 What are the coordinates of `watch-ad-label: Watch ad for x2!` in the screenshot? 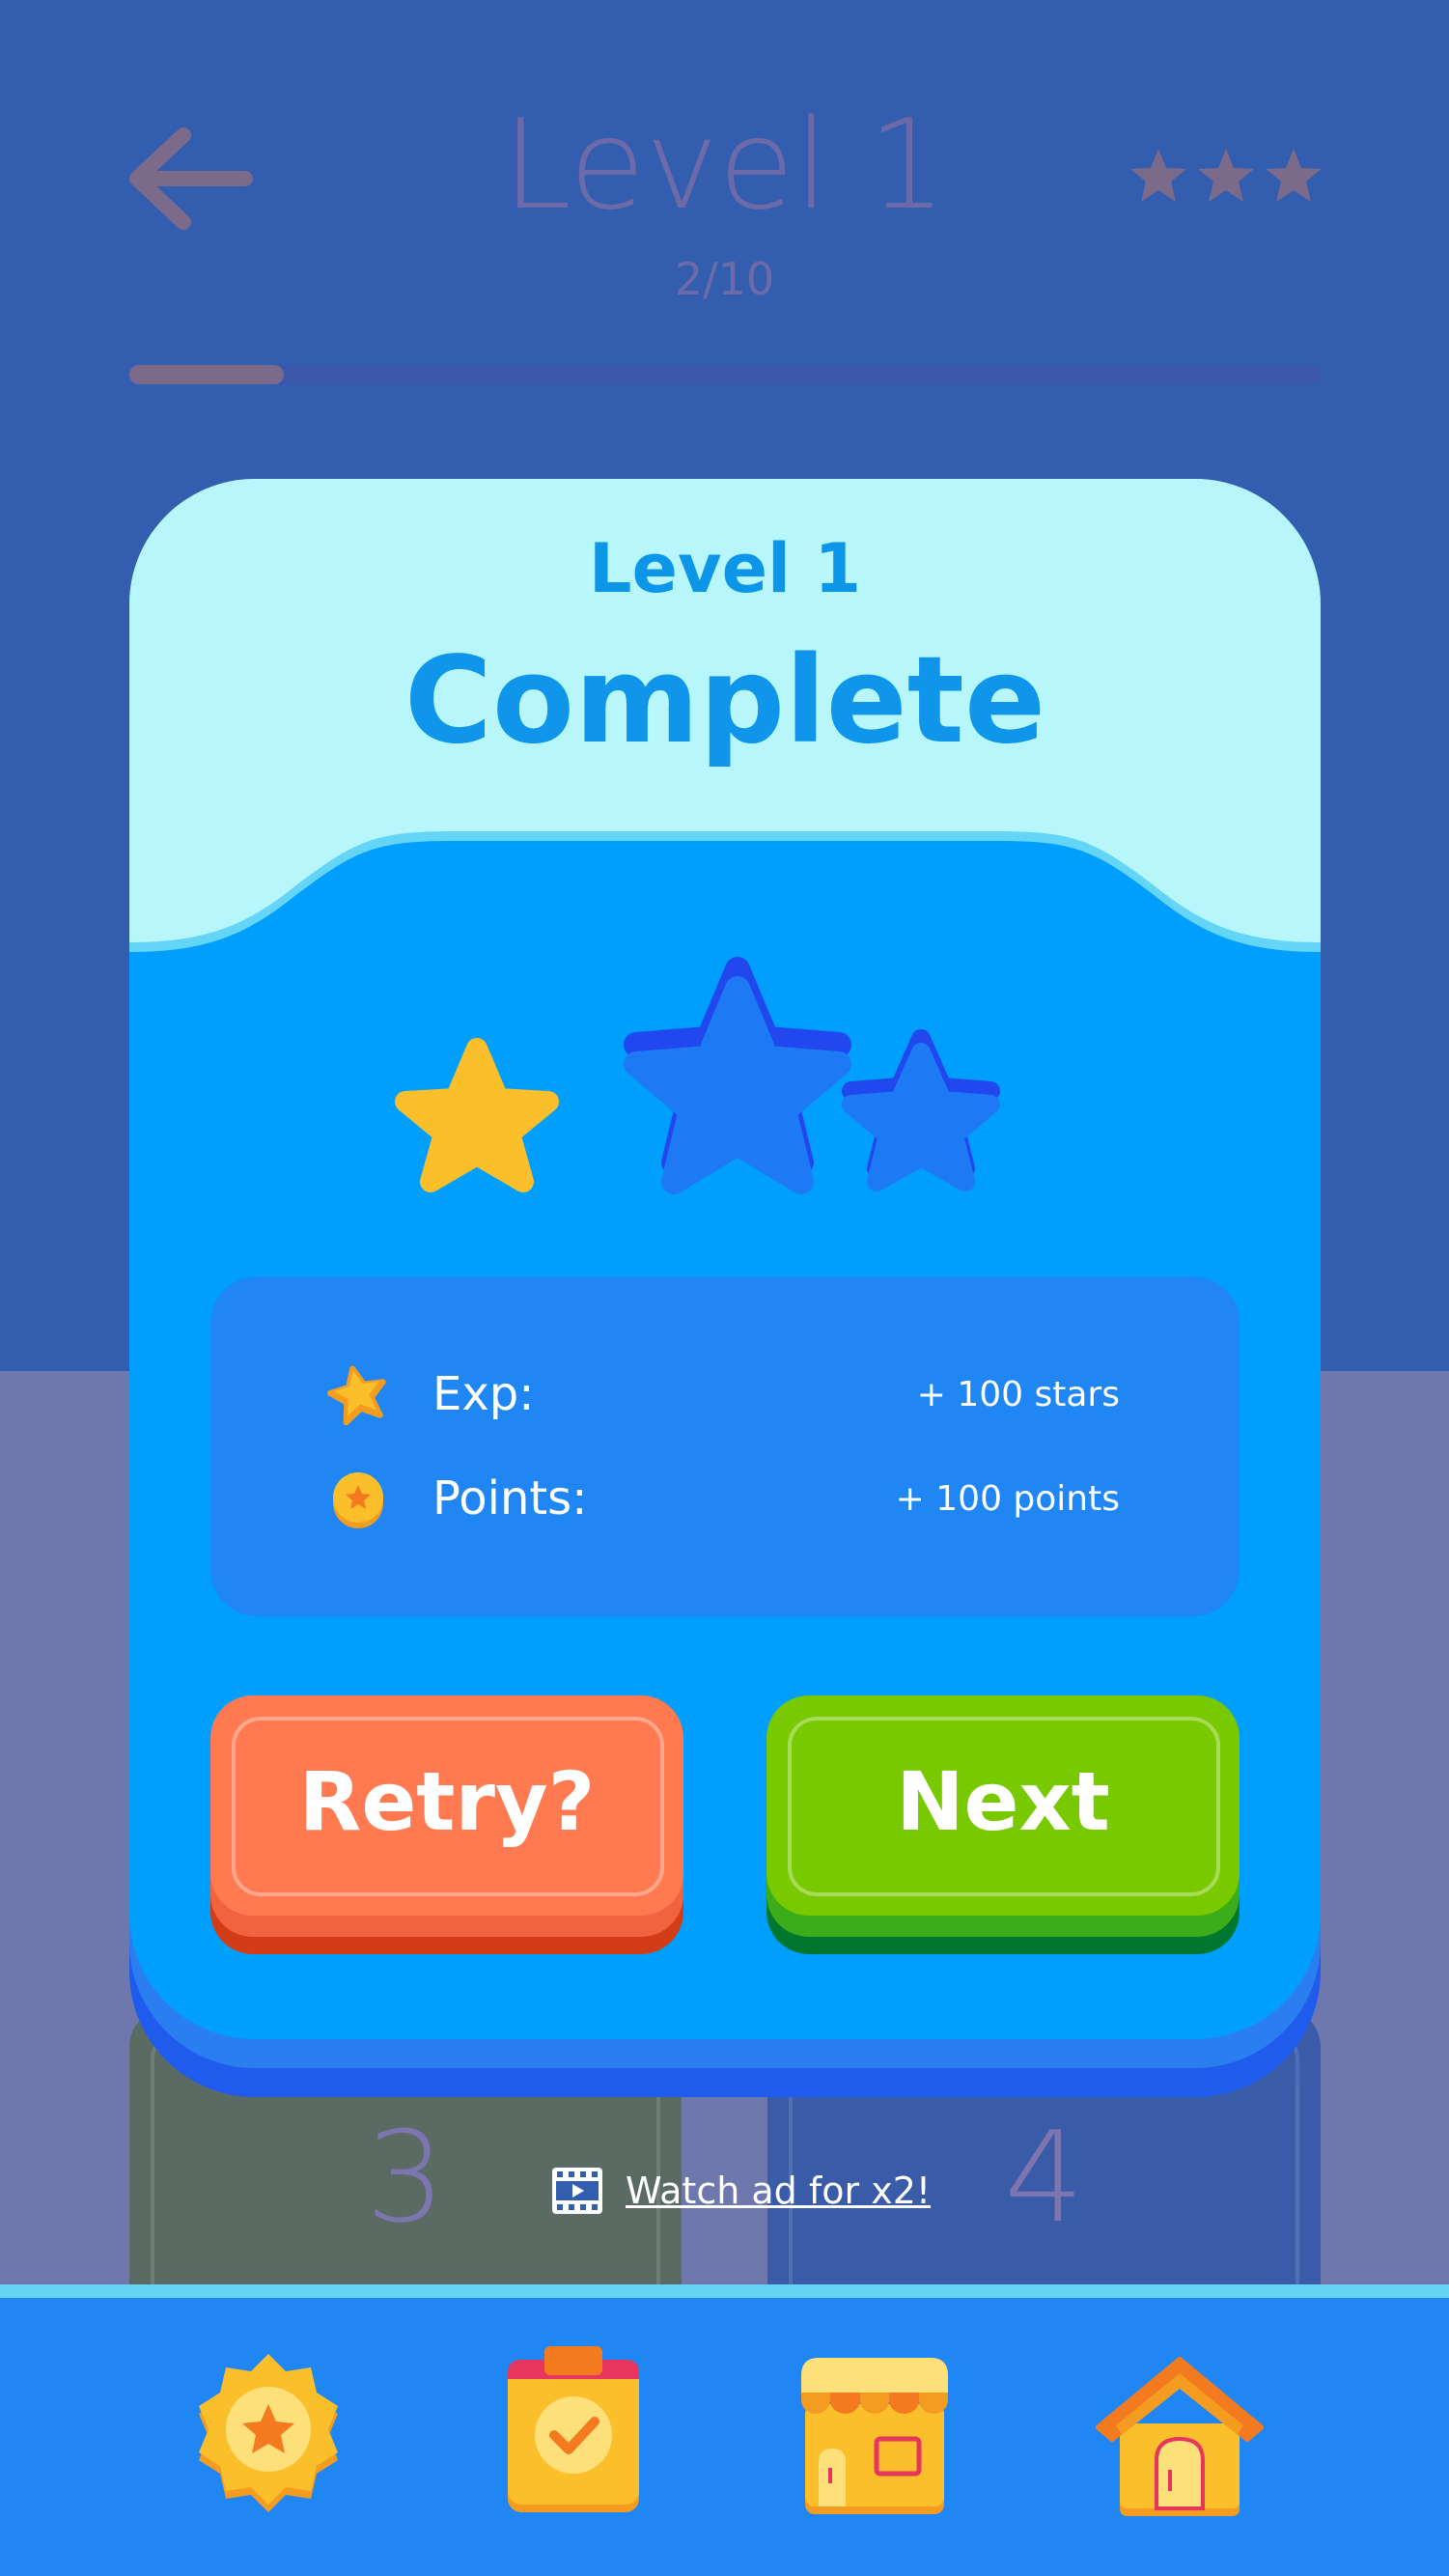 It's located at (778, 2191).